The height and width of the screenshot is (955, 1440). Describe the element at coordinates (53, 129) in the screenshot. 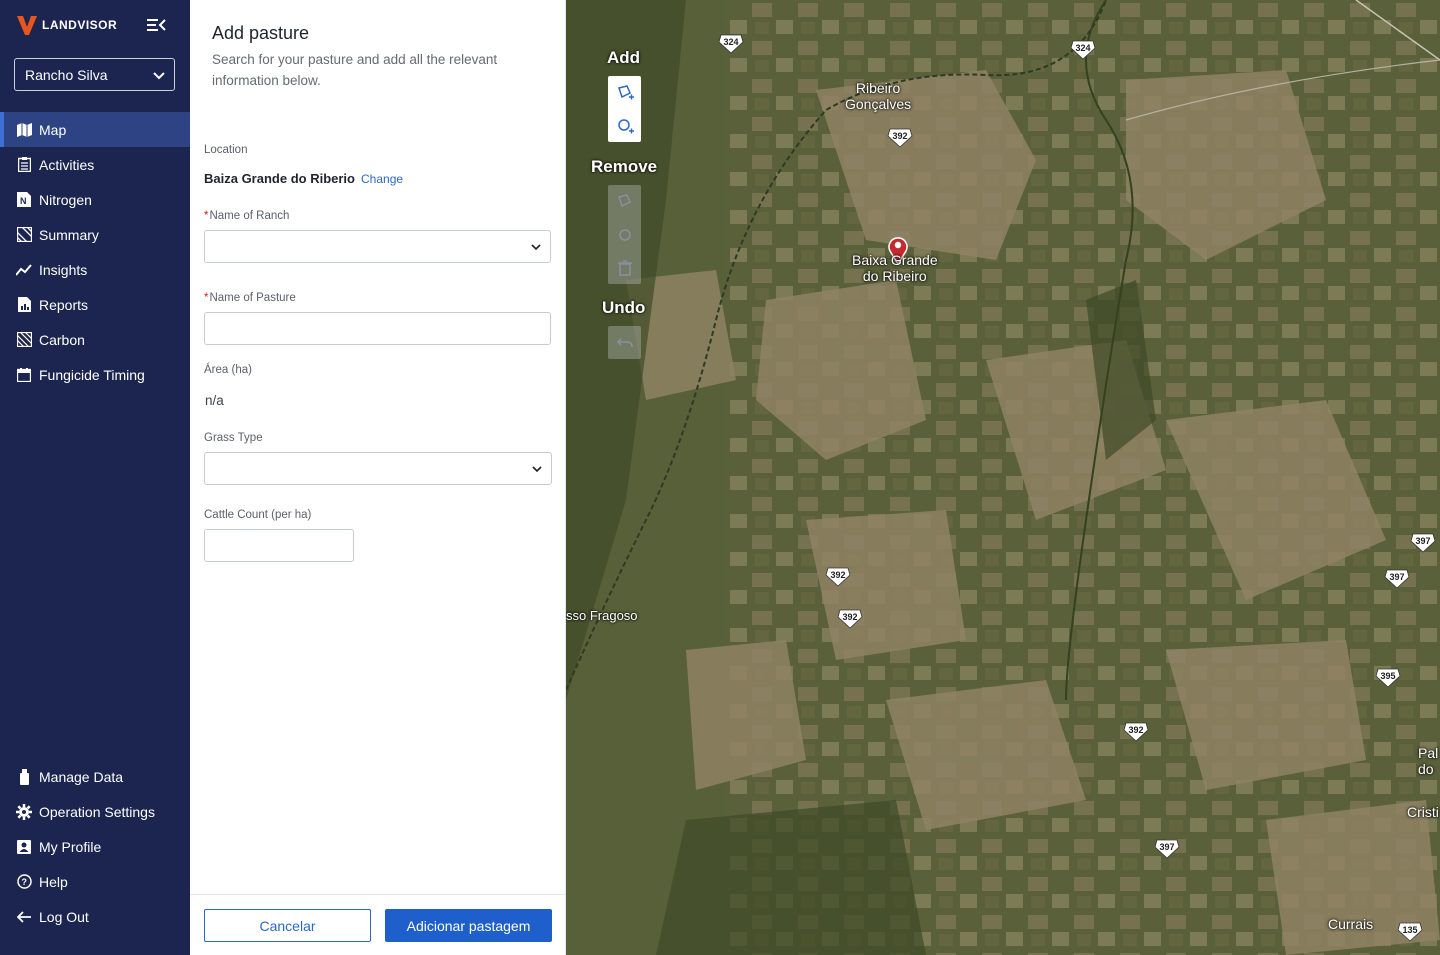

I see `sidebar-item-label: Map` at that location.